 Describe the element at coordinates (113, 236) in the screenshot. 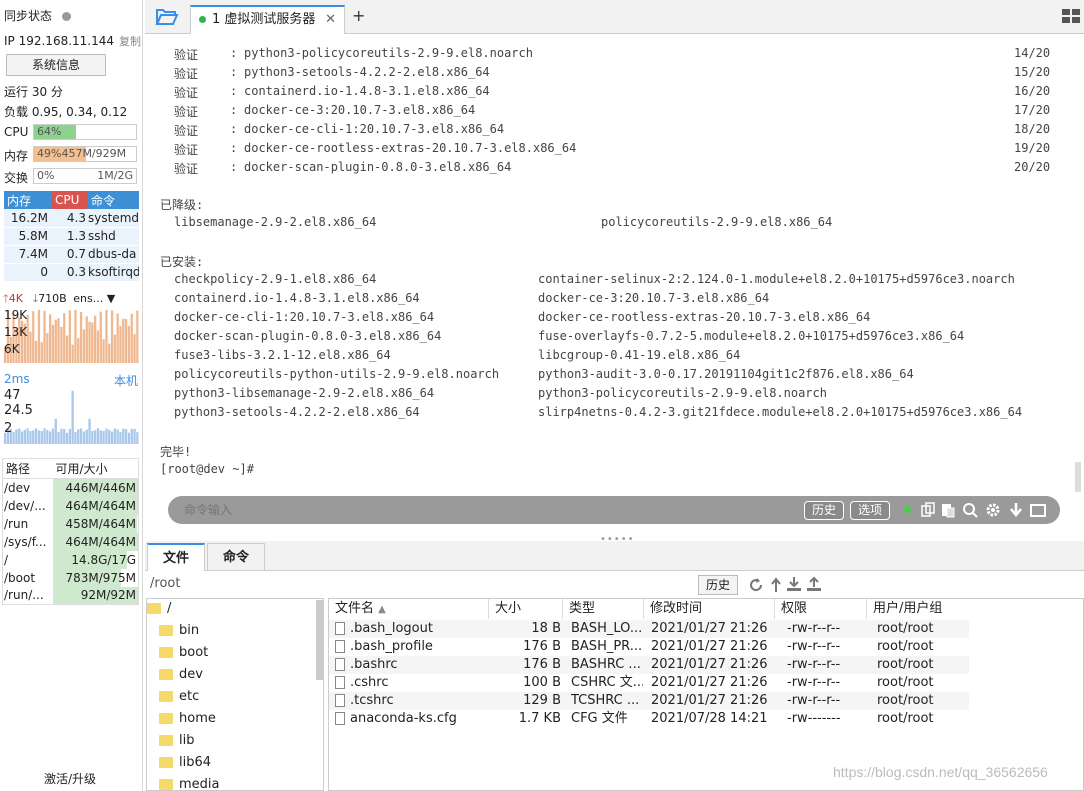

I see `process-cmd: sshd` at that location.